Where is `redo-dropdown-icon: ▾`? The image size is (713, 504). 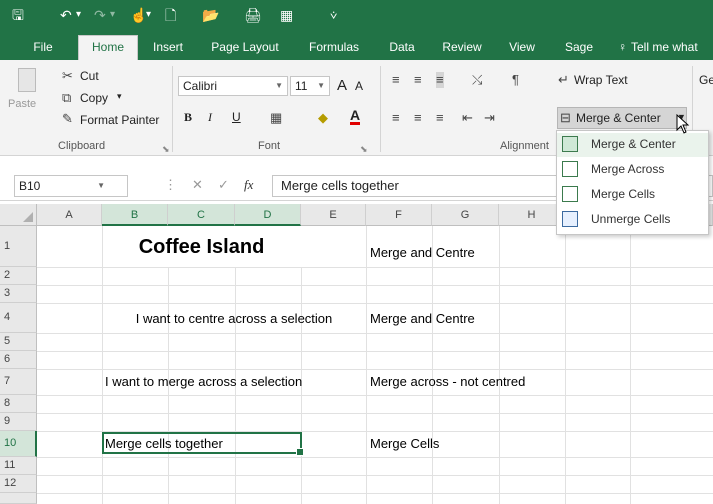 redo-dropdown-icon: ▾ is located at coordinates (112, 15).